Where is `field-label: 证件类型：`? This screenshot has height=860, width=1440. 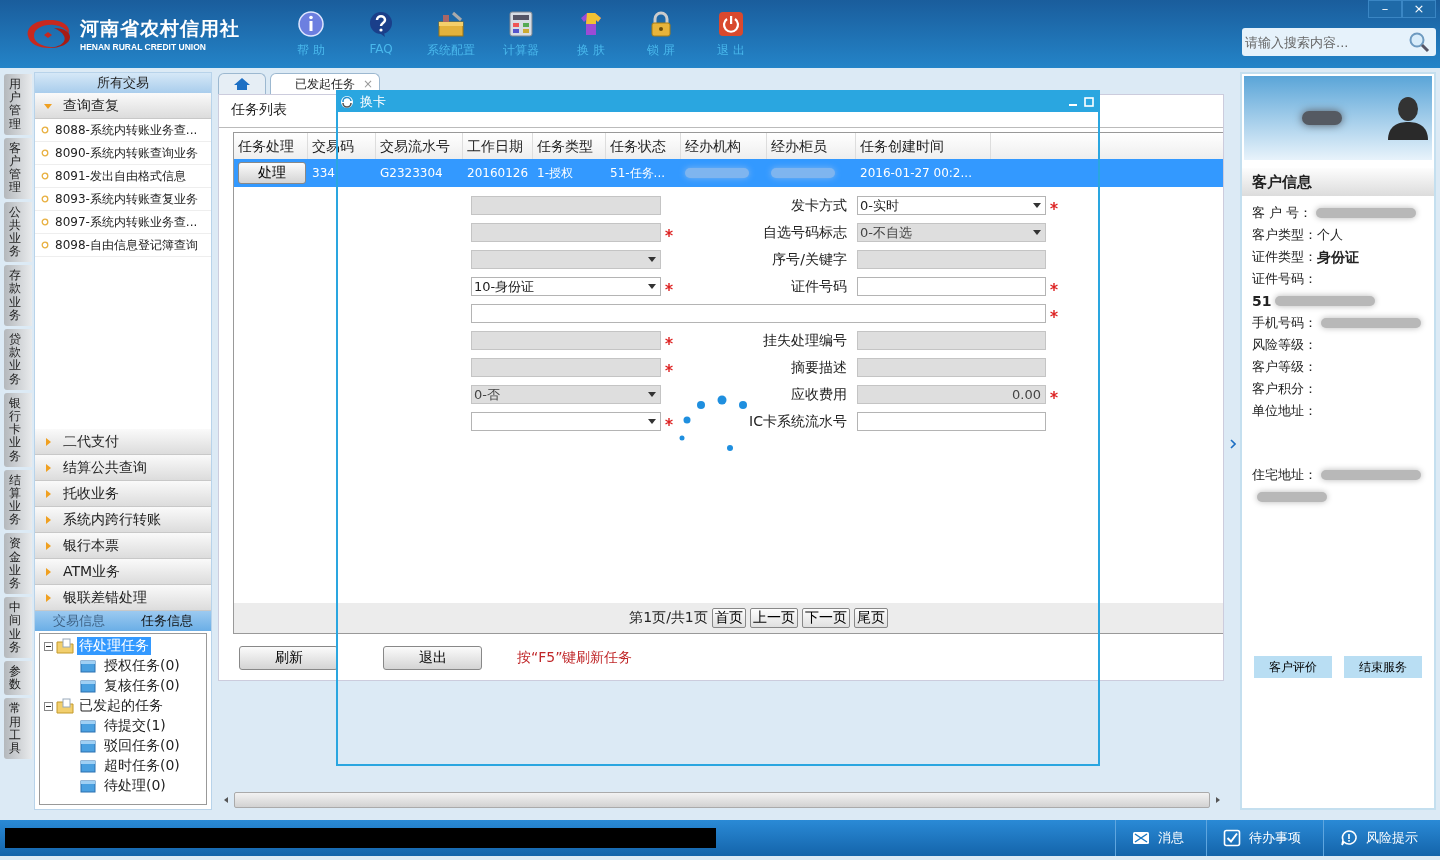
field-label: 证件类型： is located at coordinates (1284, 257).